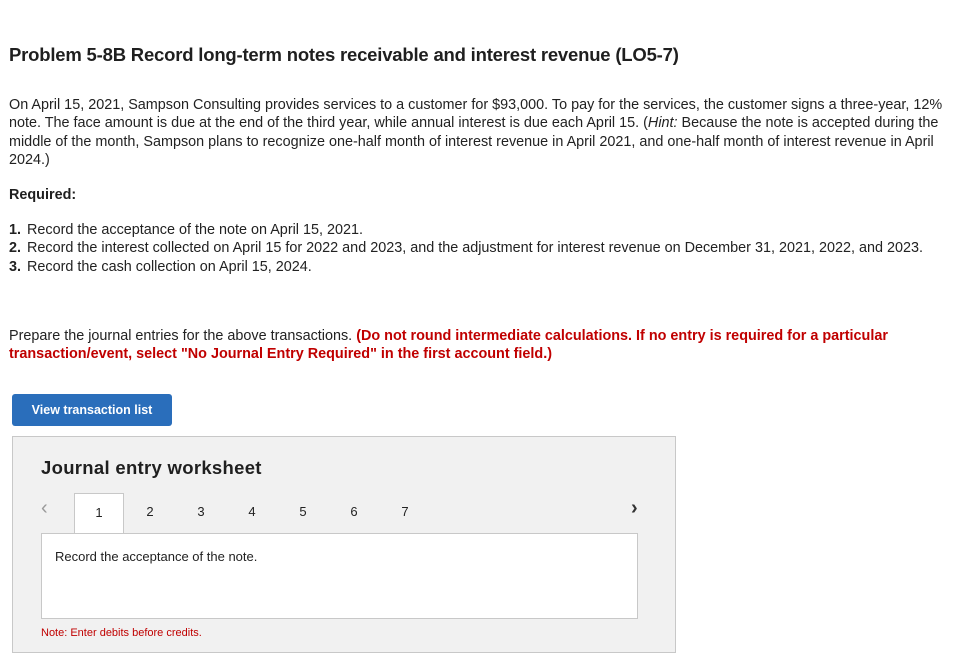 The width and height of the screenshot is (961, 653). I want to click on tab-1: 1, so click(99, 513).